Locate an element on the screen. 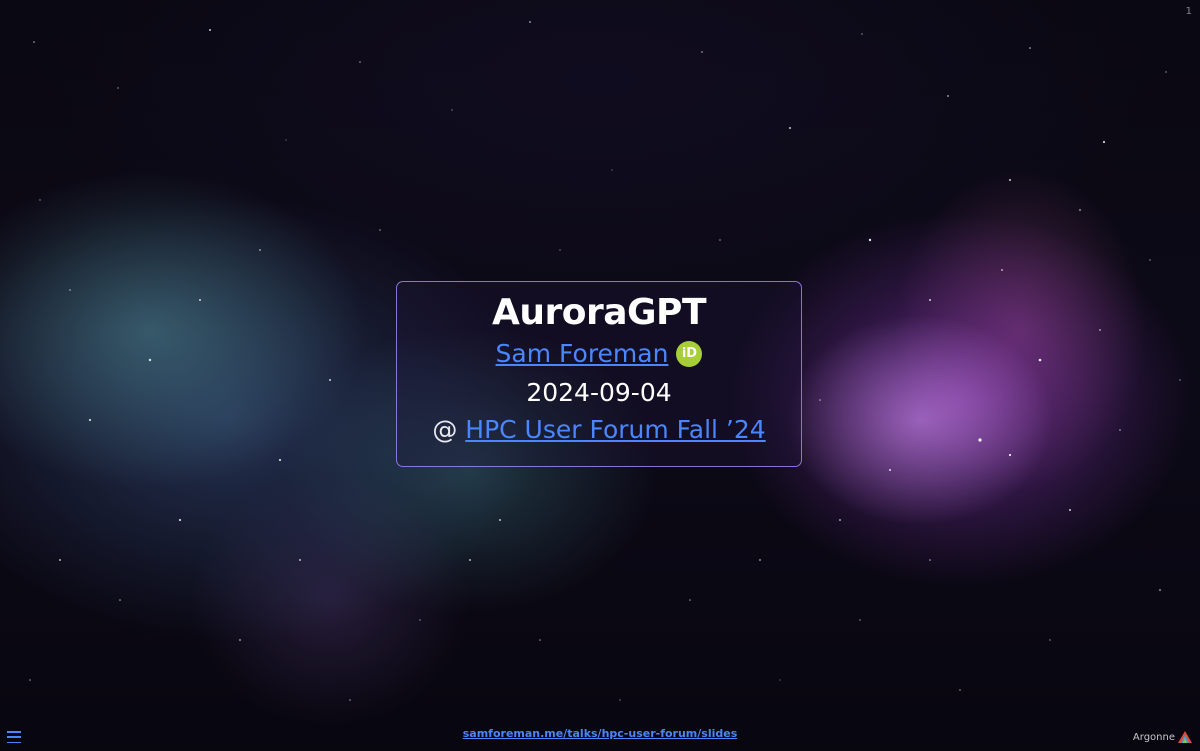 The image size is (1200, 751). logo-text: Argonne is located at coordinates (1153, 737).